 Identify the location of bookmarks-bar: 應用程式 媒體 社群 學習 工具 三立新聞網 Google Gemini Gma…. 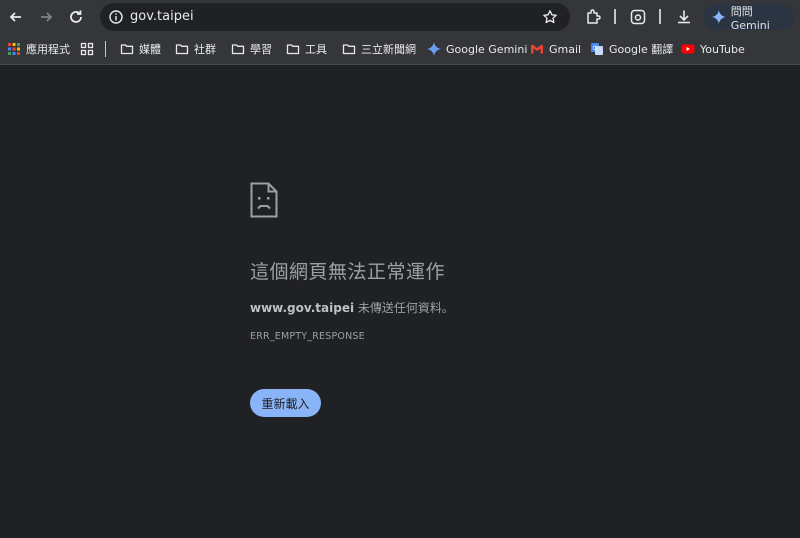
(400, 49).